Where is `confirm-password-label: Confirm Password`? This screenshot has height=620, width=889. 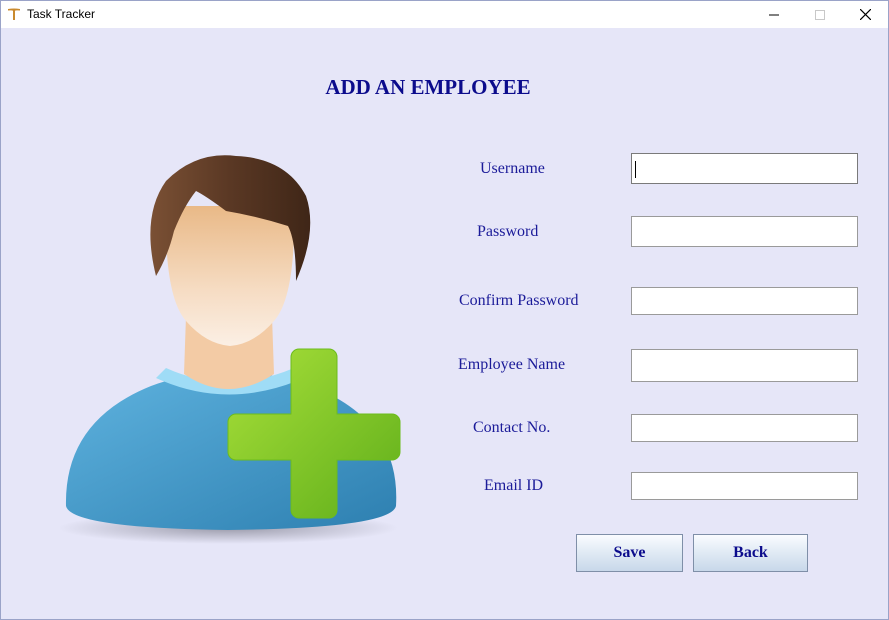
confirm-password-label: Confirm Password is located at coordinates (519, 300).